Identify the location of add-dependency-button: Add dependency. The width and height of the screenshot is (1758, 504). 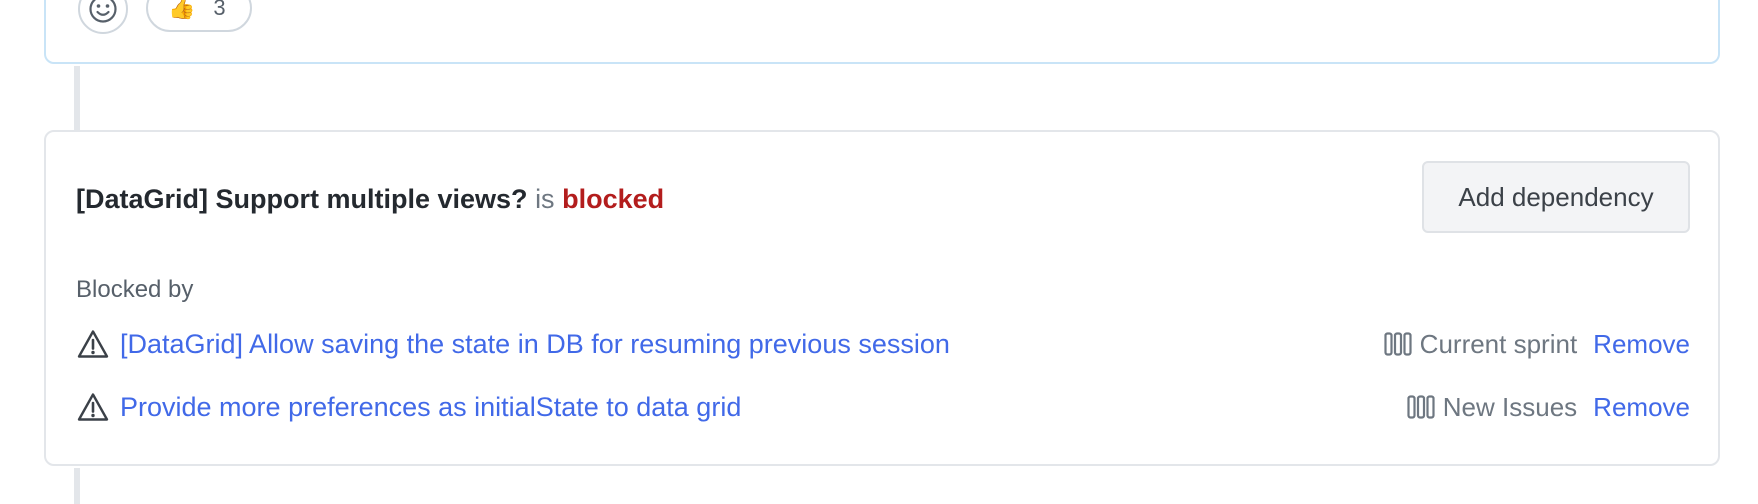
(1556, 197).